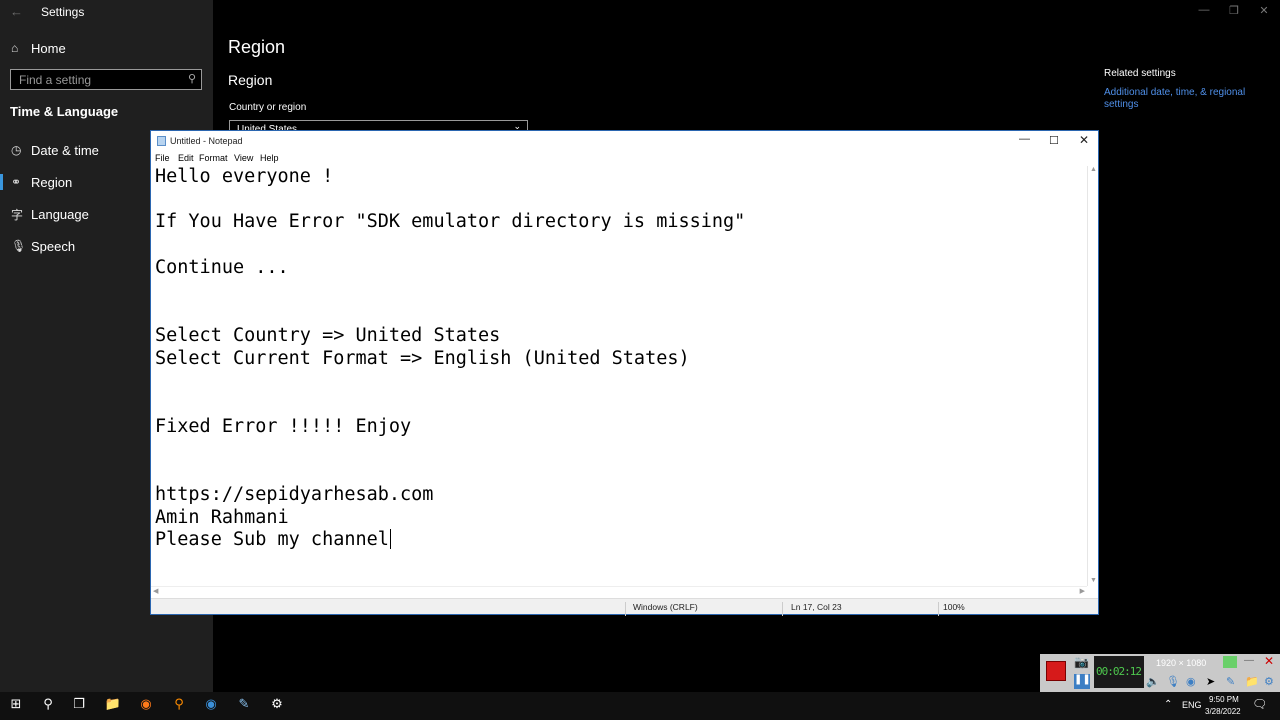  Describe the element at coordinates (64, 111) in the screenshot. I see `section-title: Time & Language` at that location.